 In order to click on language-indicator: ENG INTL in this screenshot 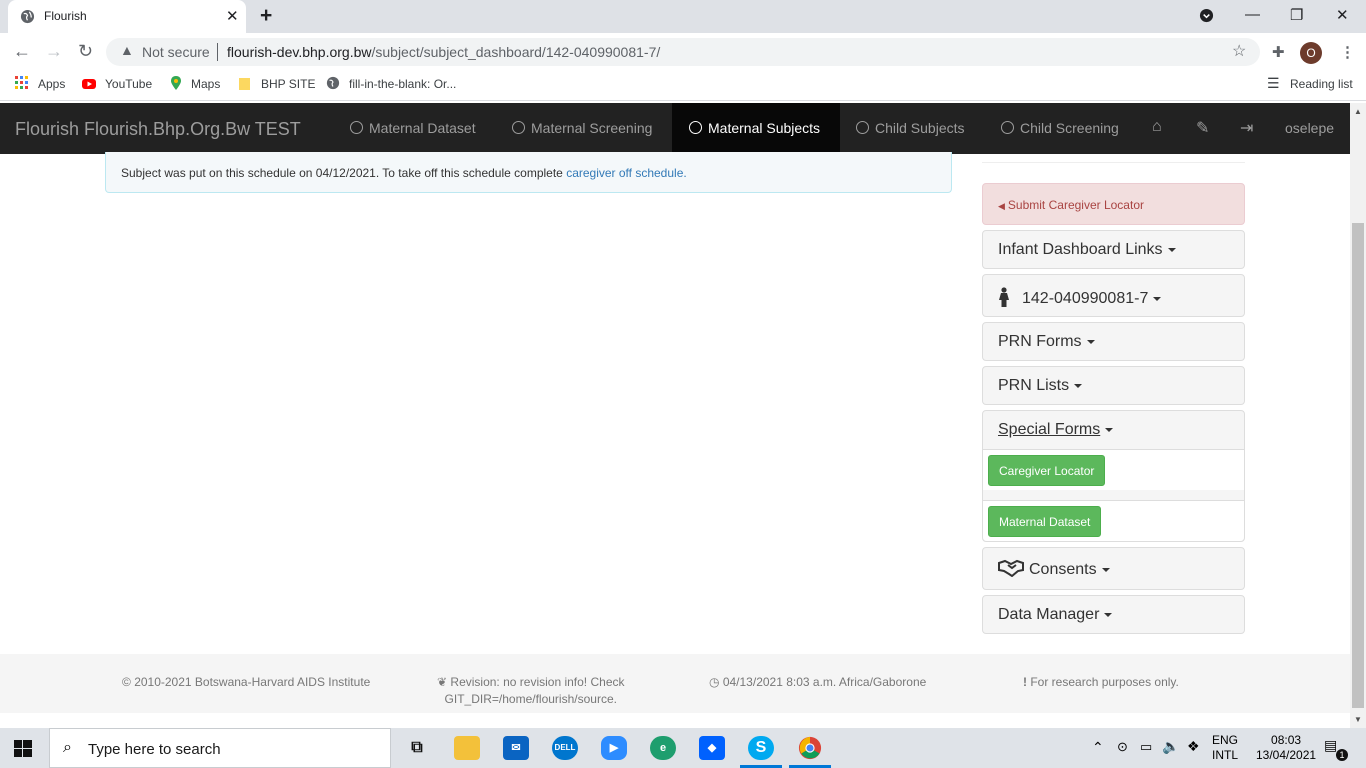, I will do `click(1225, 748)`.